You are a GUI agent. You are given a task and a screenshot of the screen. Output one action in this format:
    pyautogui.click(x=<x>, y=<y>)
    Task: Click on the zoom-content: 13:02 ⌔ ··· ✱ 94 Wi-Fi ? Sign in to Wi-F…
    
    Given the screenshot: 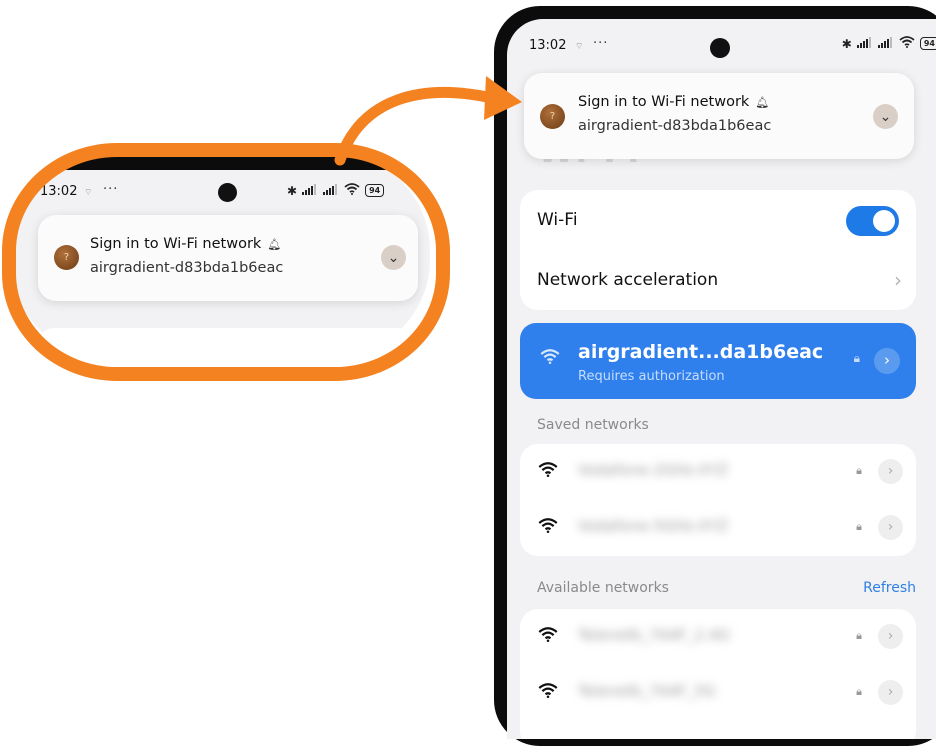 What is the action you would take?
    pyautogui.click(x=220, y=255)
    